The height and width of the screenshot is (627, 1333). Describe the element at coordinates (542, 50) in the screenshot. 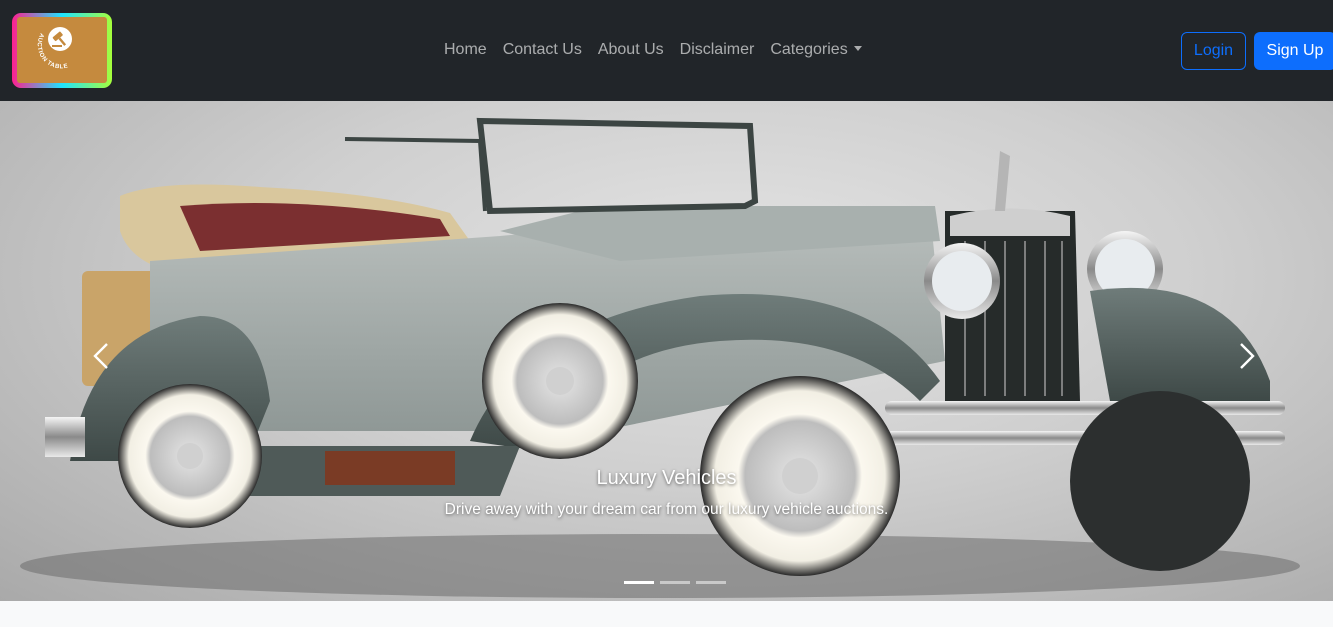

I see `nav-link-contact-us: Contact Us` at that location.